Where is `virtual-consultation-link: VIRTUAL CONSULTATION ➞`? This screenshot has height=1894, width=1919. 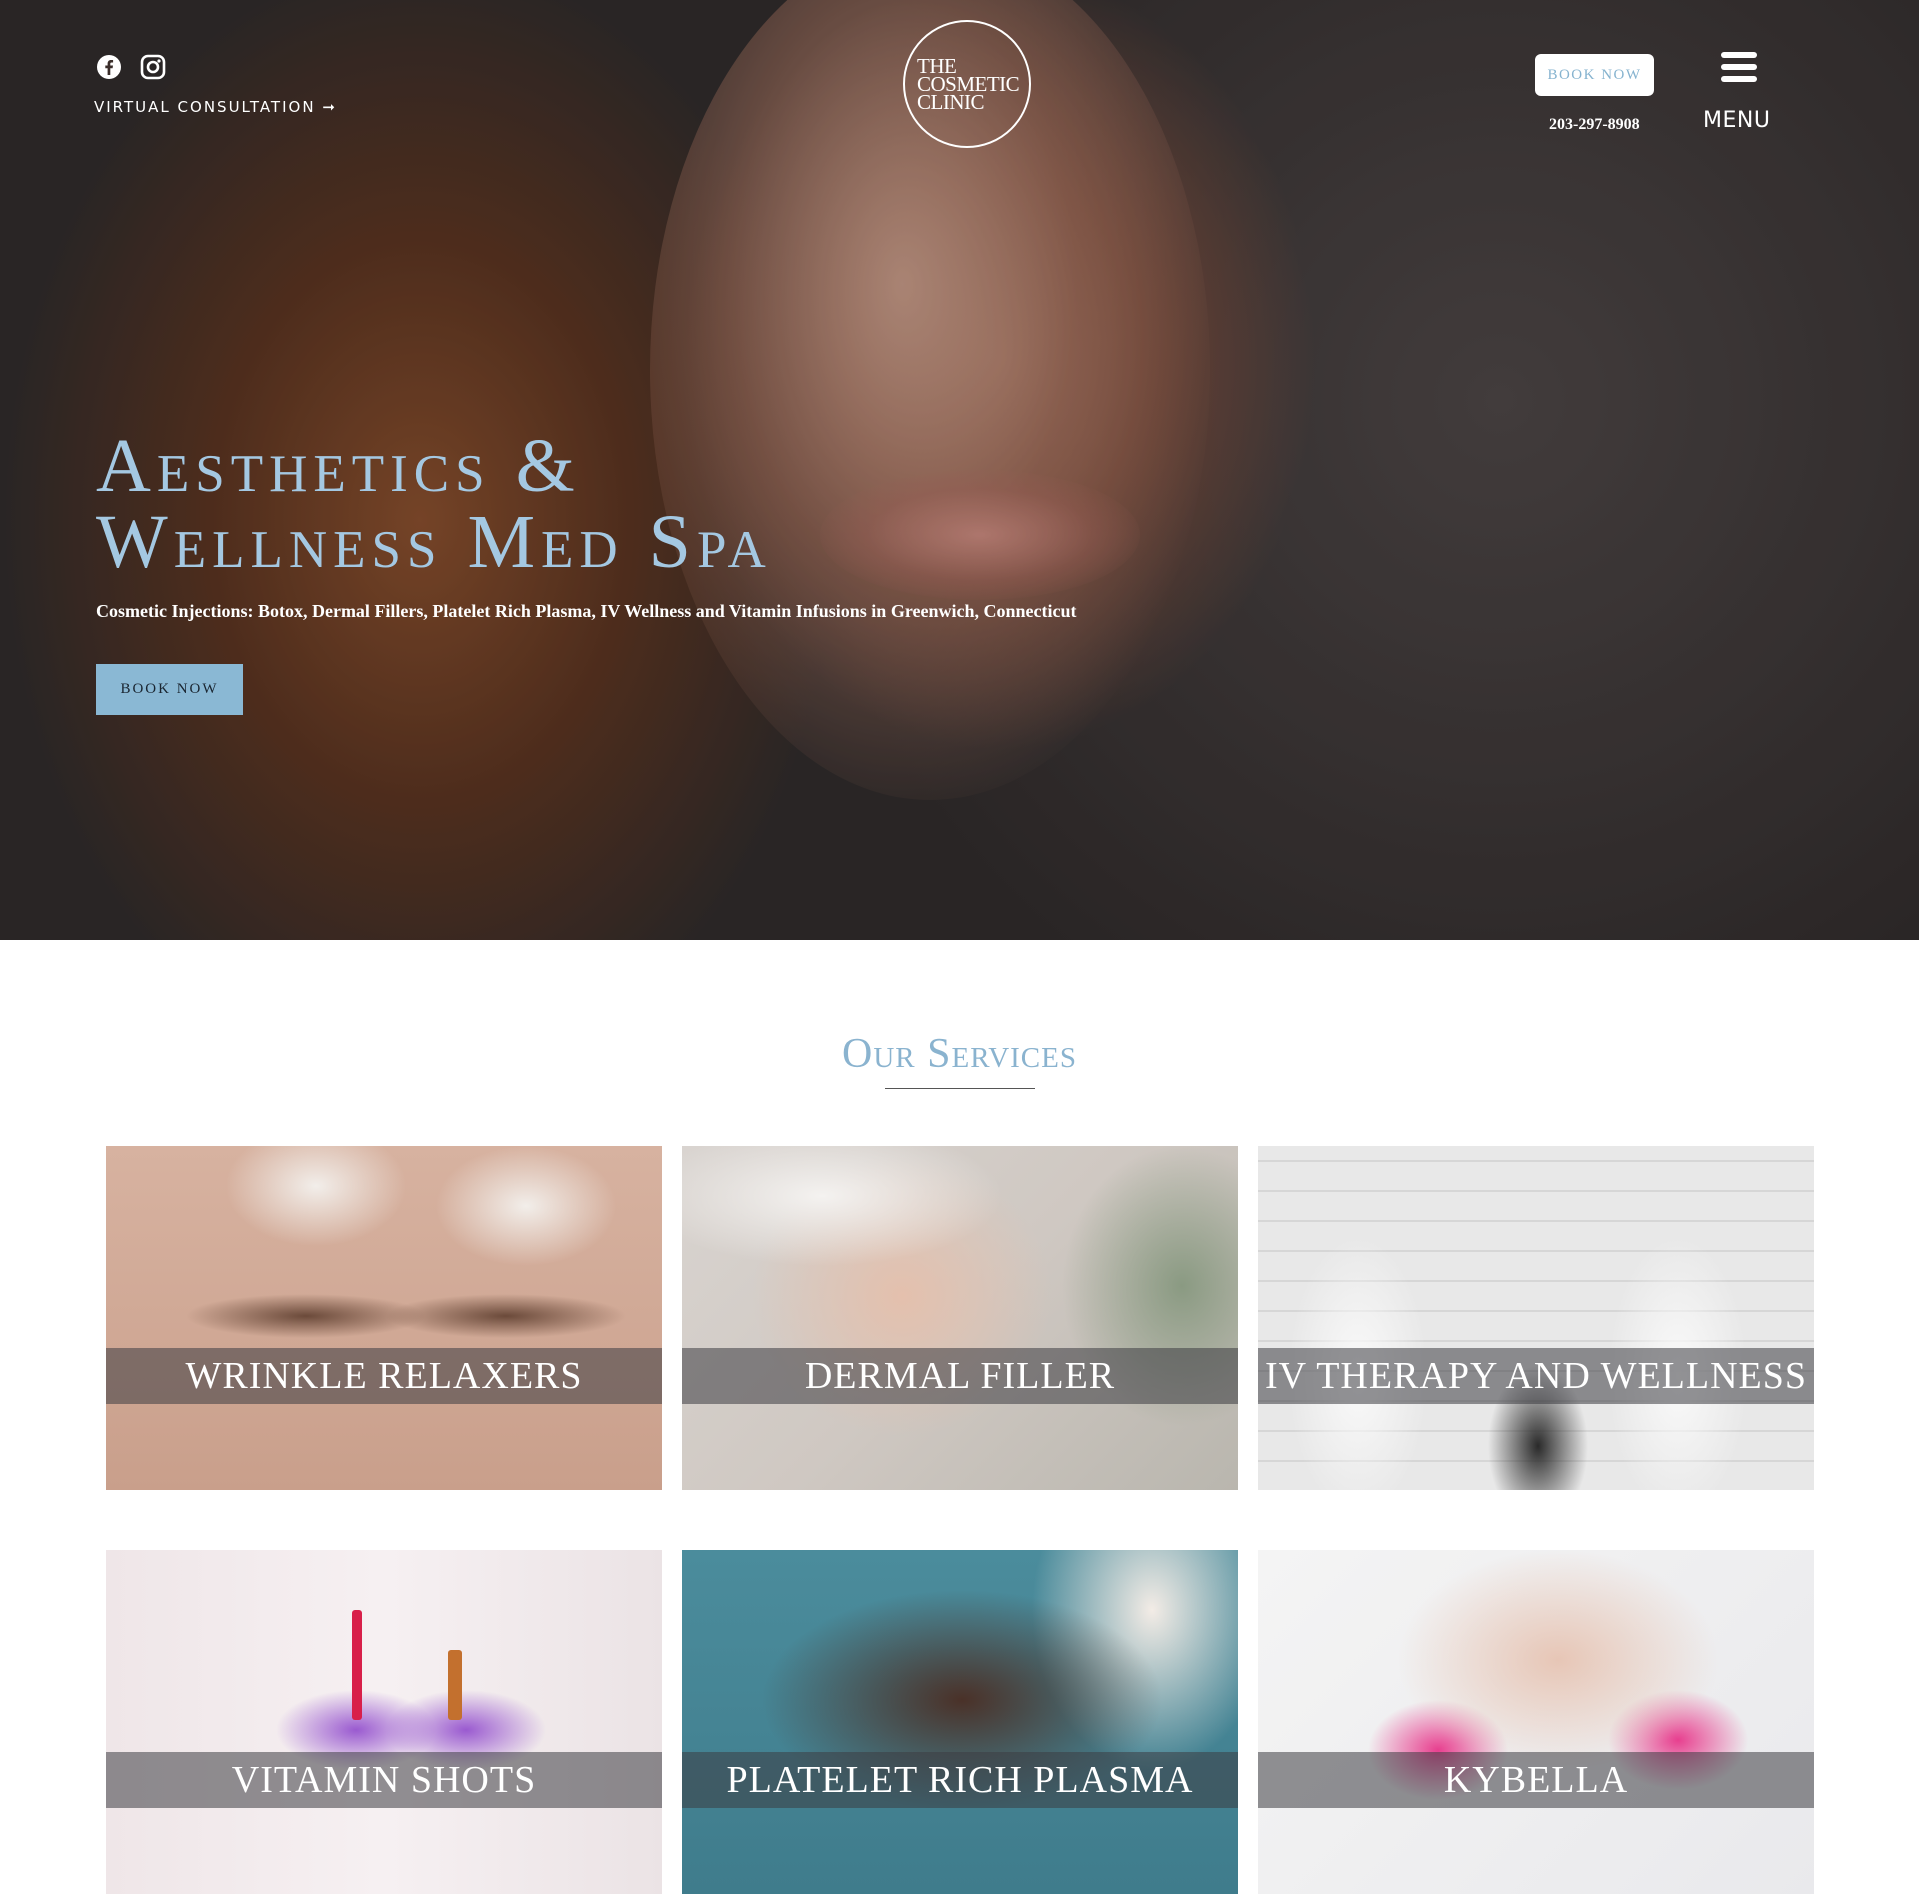
virtual-consultation-link: VIRTUAL CONSULTATION ➞ is located at coordinates (215, 107).